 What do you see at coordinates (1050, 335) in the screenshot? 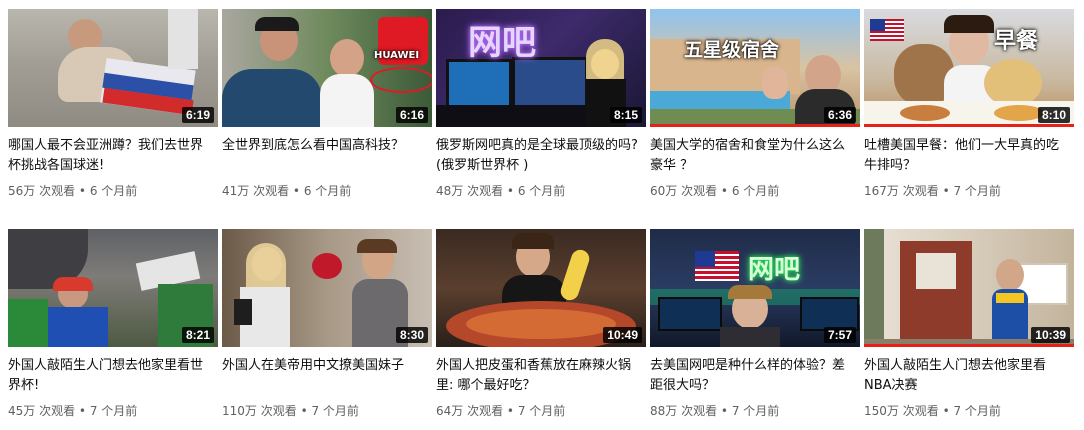
I see `video-duration: 10:39` at bounding box center [1050, 335].